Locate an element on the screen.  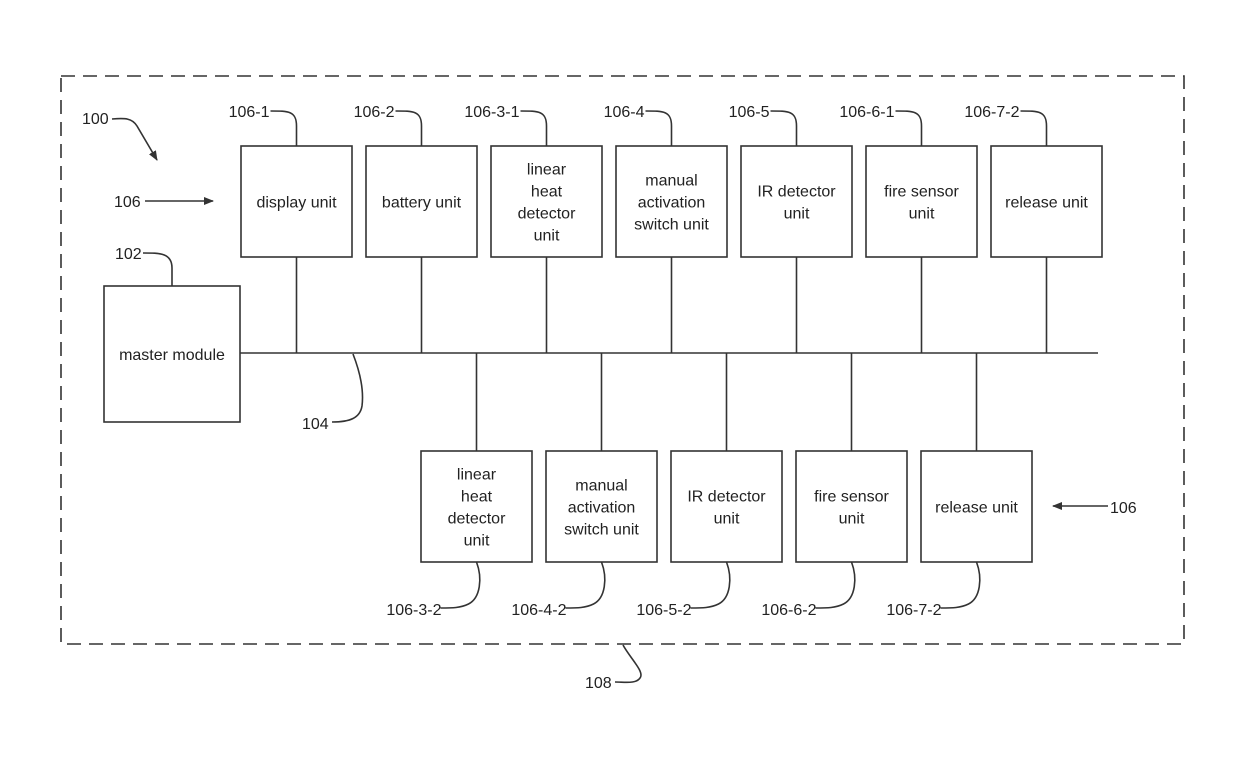
unit-ref-label: 106-2 is located at coordinates (374, 112).